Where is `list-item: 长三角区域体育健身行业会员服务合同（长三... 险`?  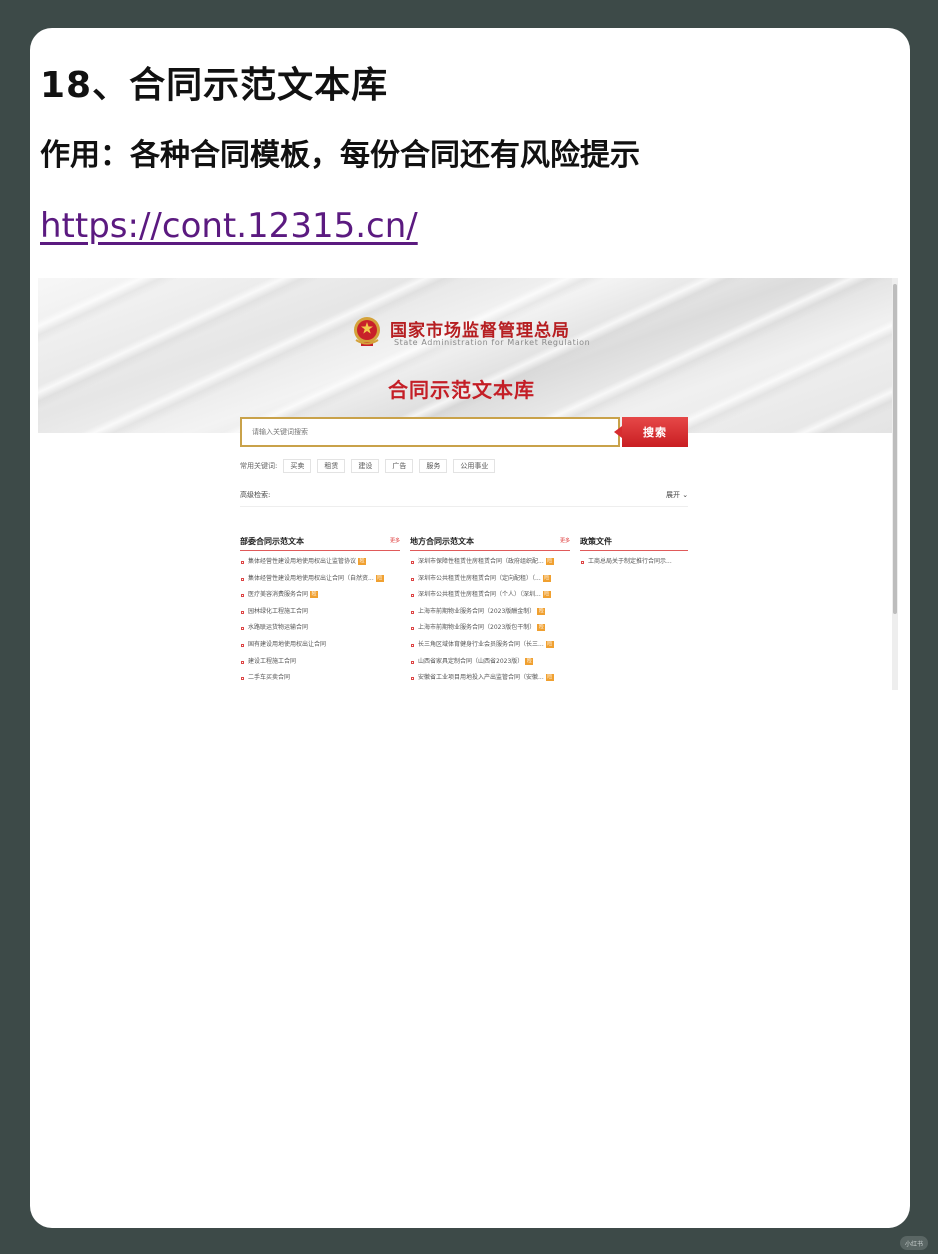 list-item: 长三角区域体育健身行业会员服务合同（长三... 险 is located at coordinates (490, 645).